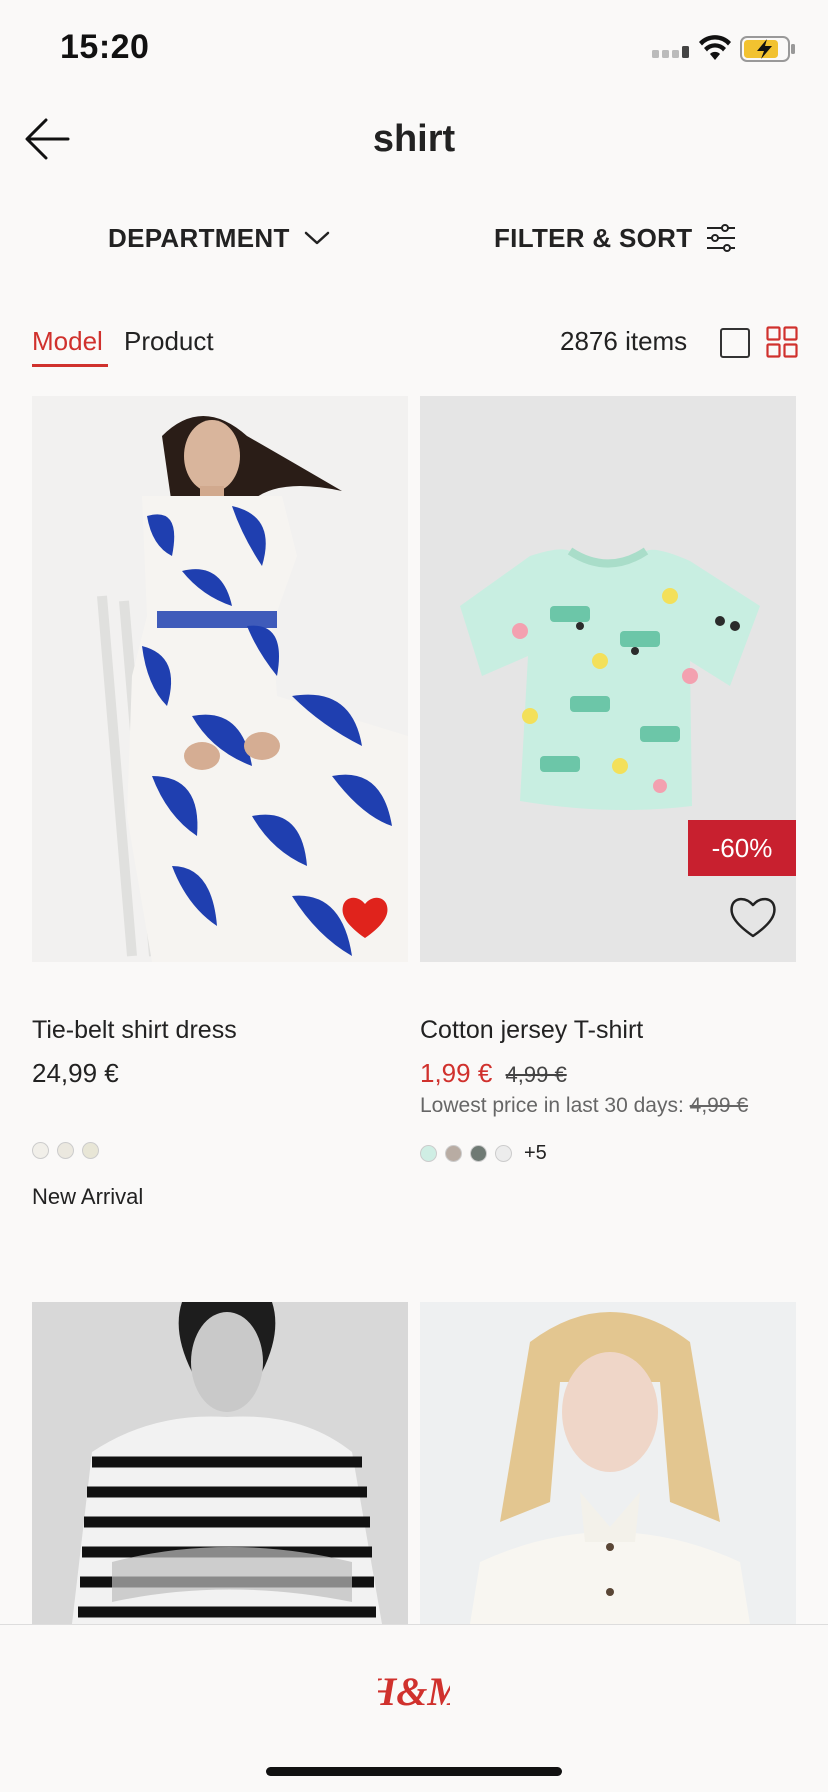  I want to click on tab-model: Model, so click(67, 341).